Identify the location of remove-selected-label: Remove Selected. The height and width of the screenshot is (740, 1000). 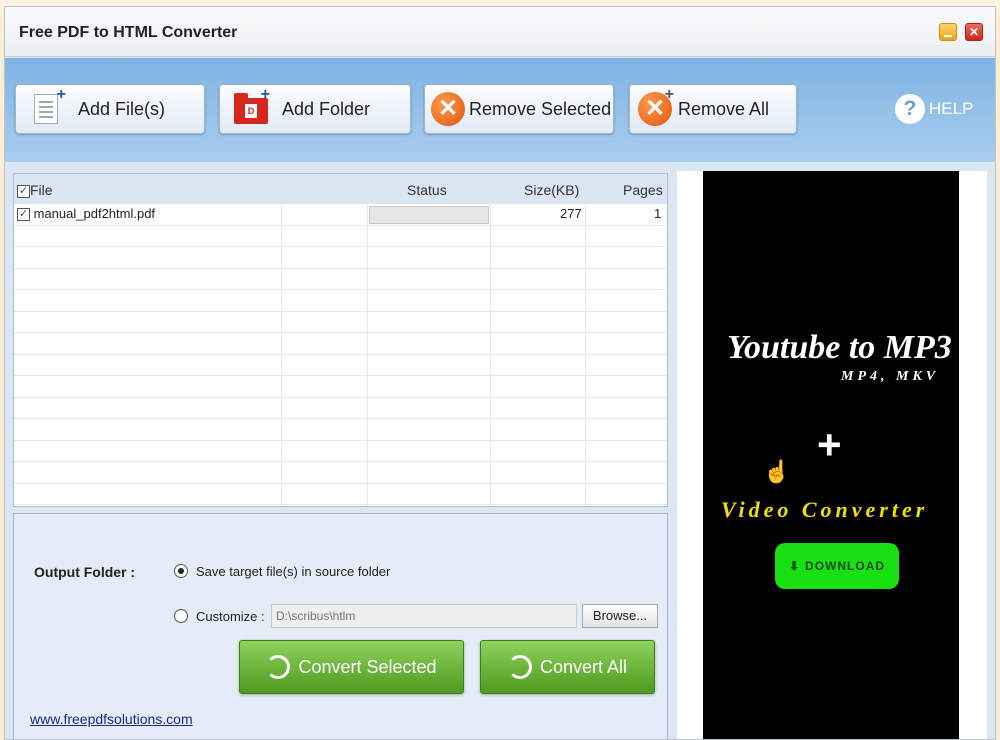
(540, 108).